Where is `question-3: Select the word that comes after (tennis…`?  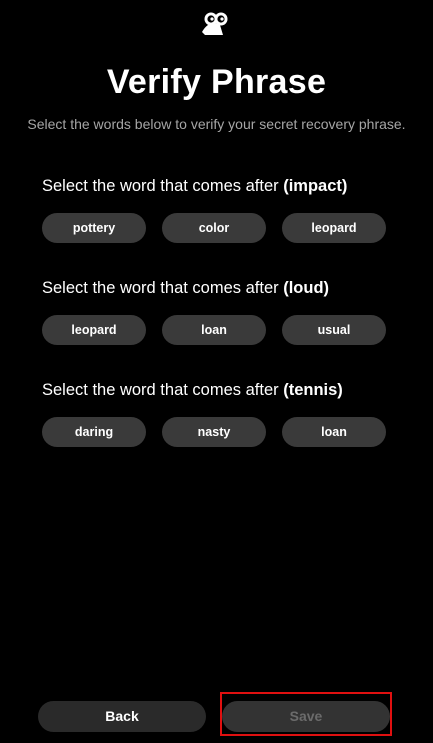
question-3: Select the word that comes after (tennis… is located at coordinates (227, 413).